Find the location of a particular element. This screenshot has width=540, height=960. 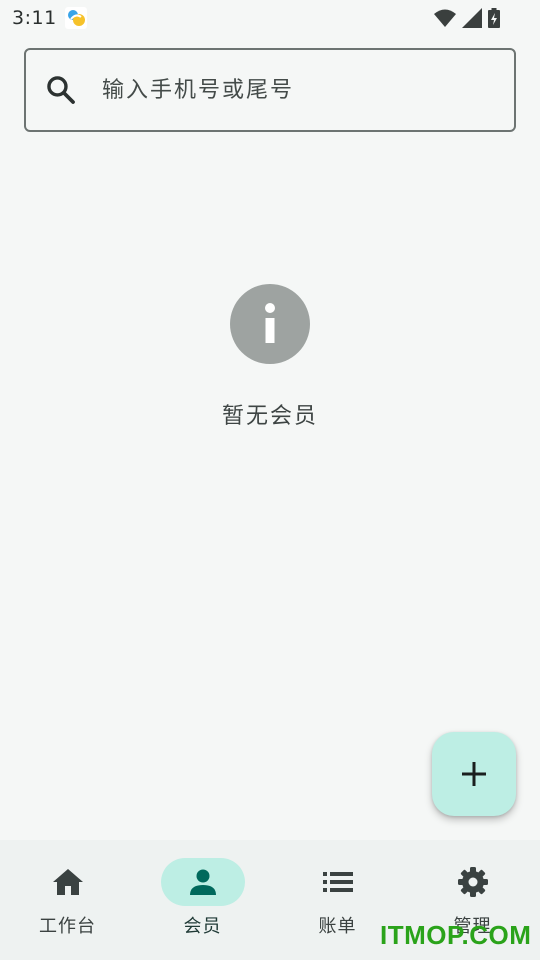

plus-icon is located at coordinates (474, 774).